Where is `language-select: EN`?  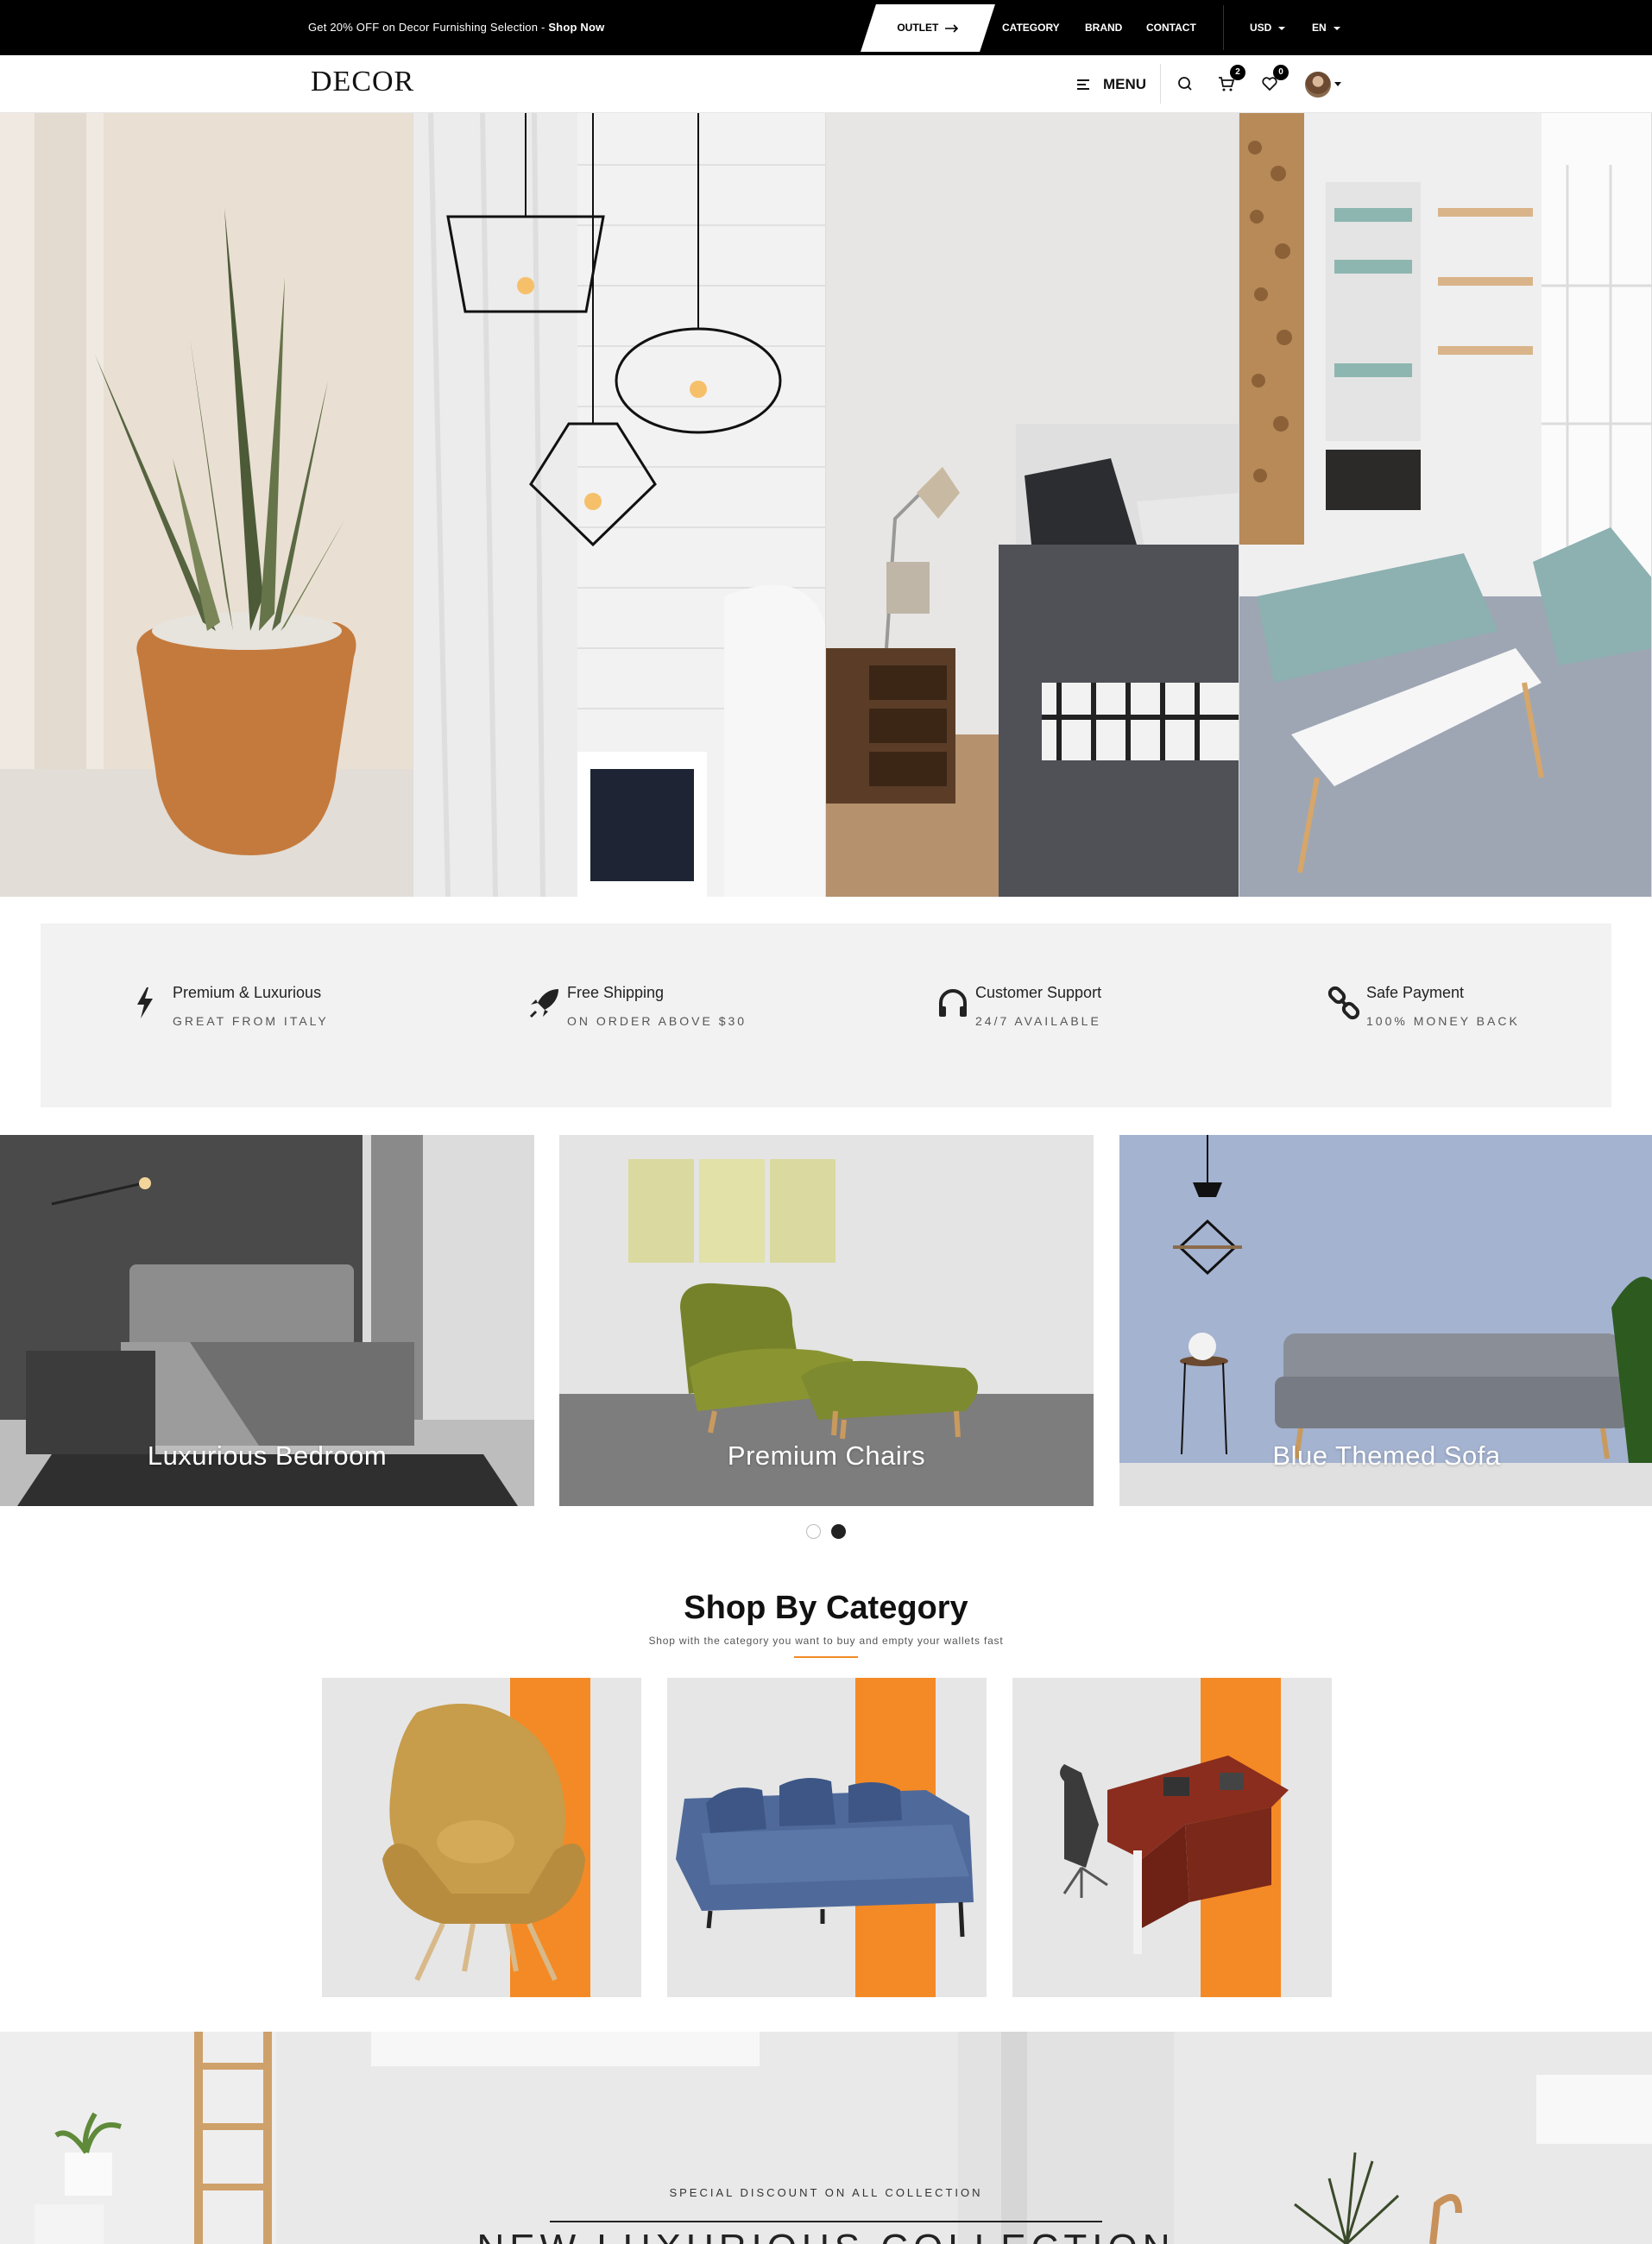 language-select: EN is located at coordinates (1326, 27).